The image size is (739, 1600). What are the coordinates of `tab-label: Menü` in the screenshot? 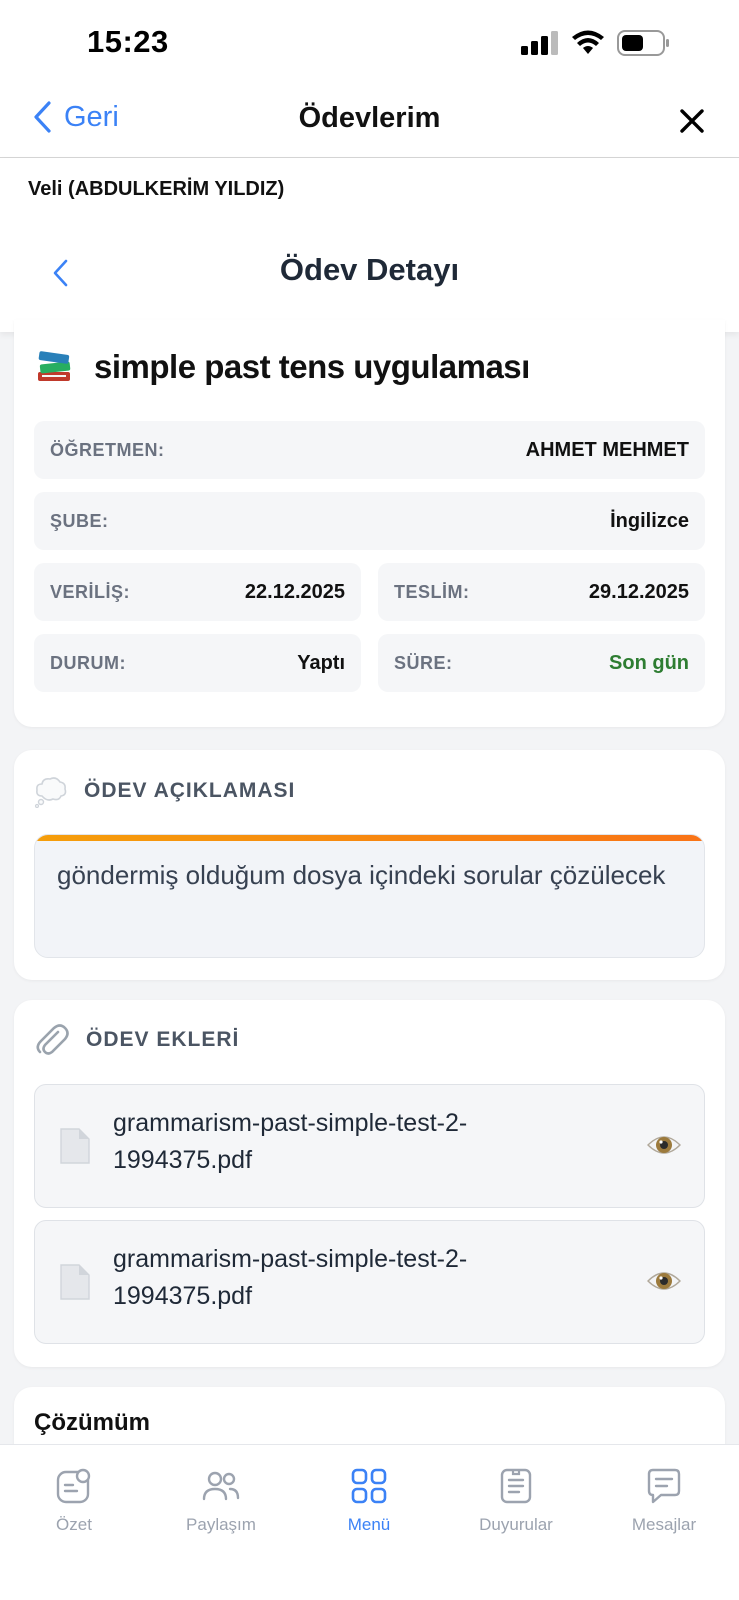 It's located at (369, 1524).